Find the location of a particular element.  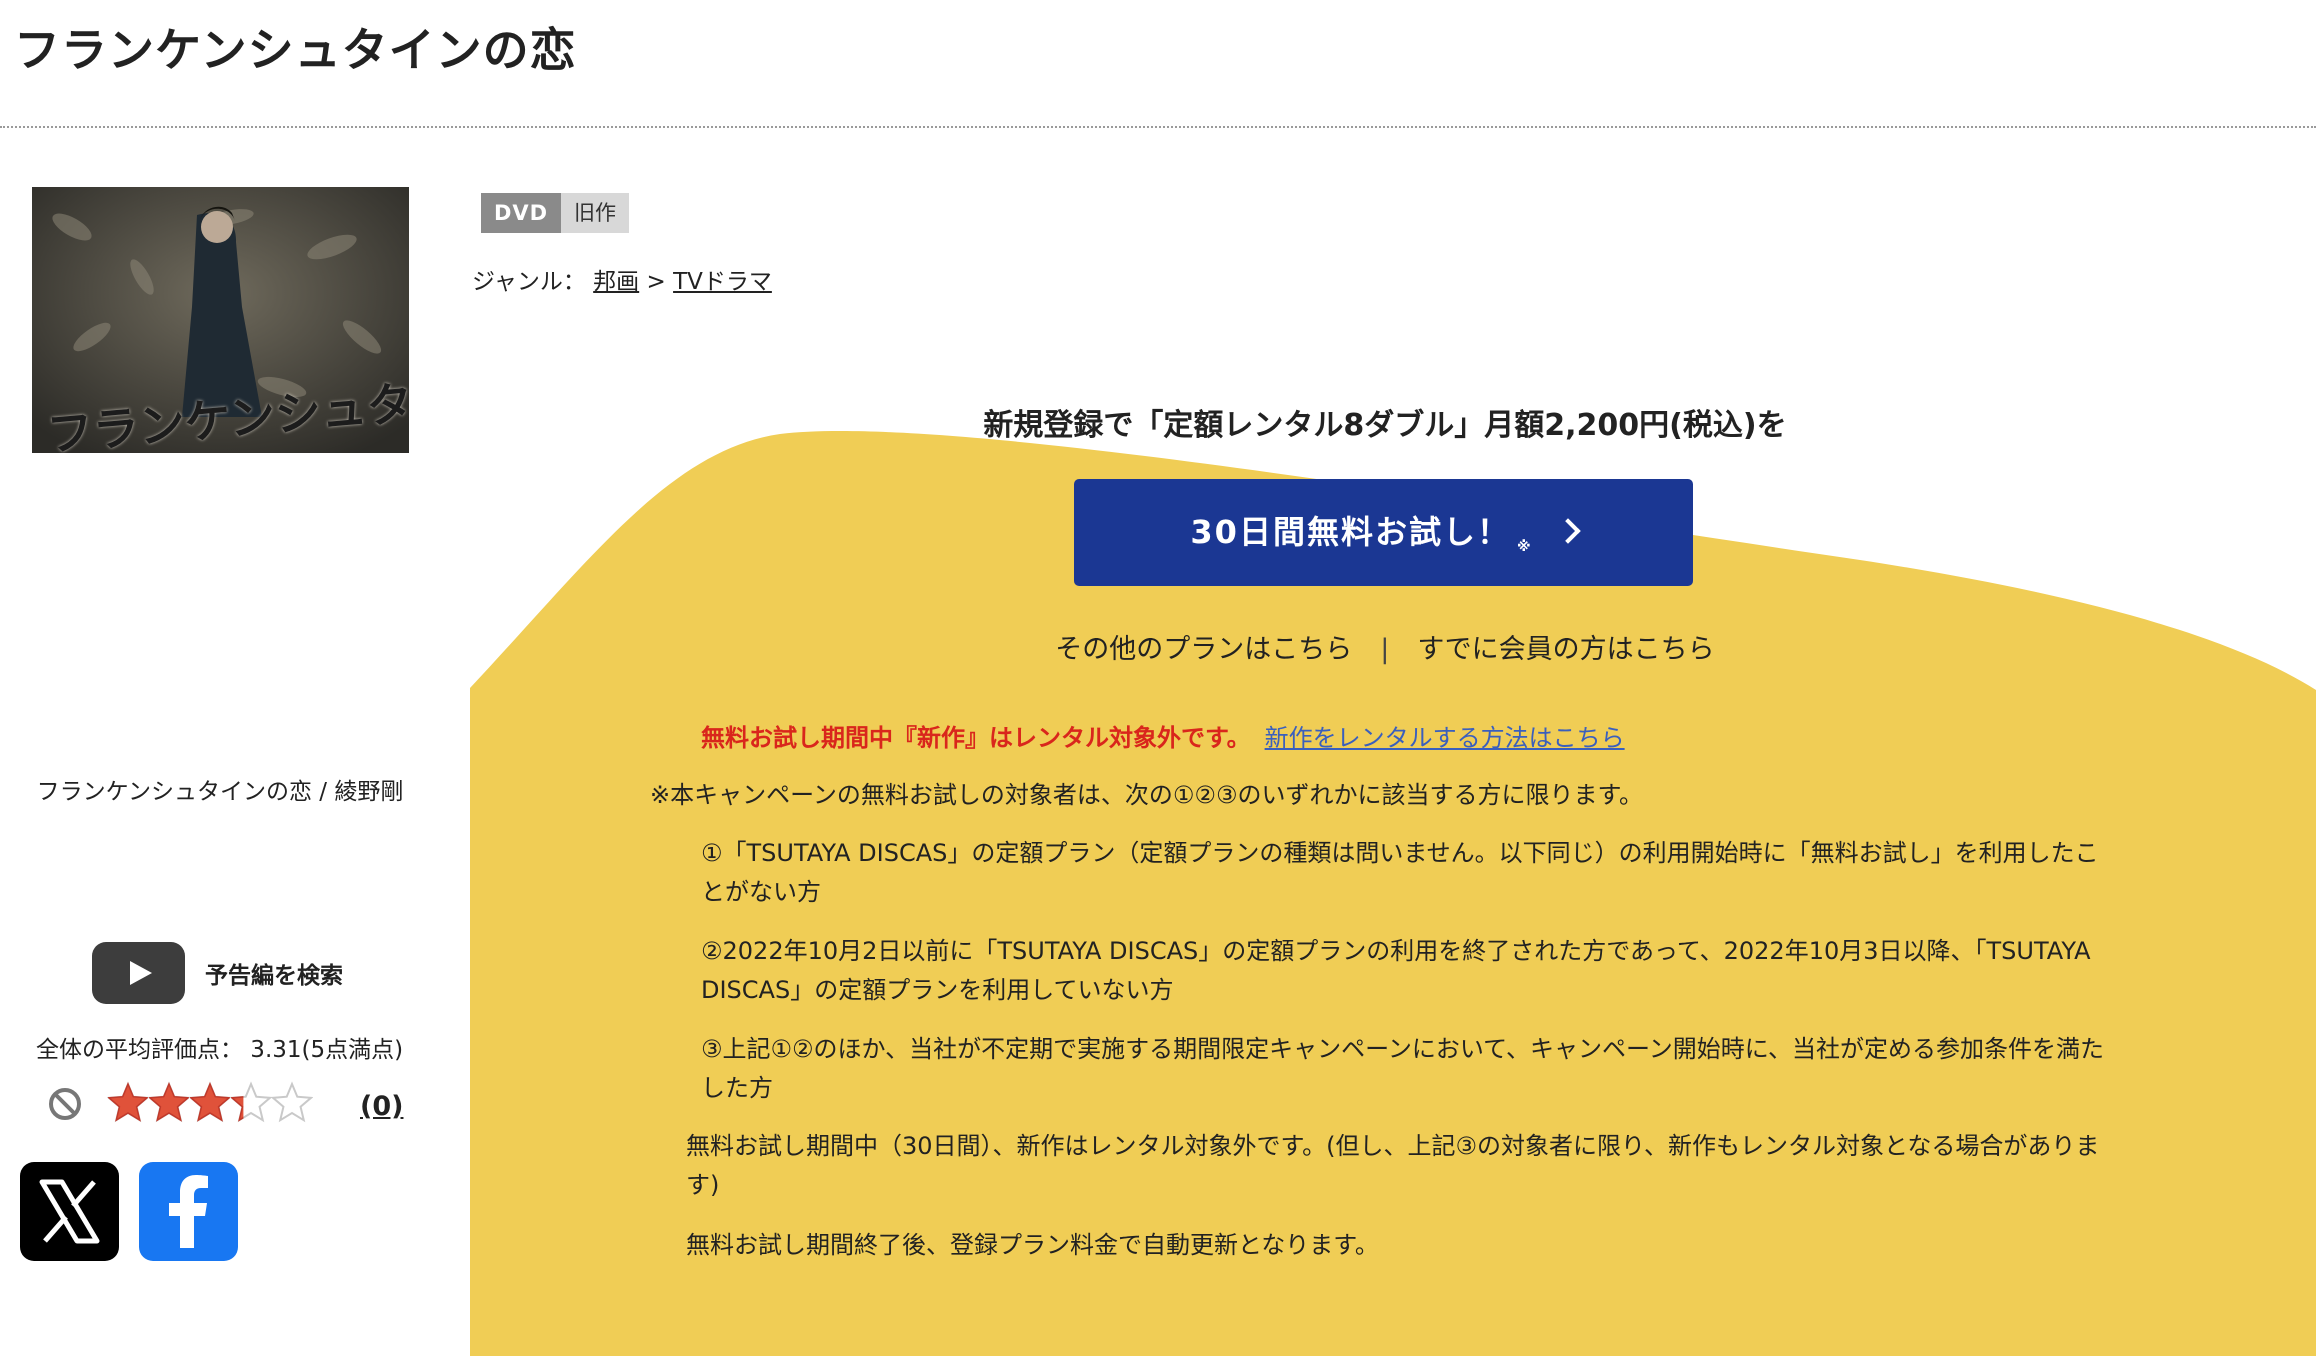

youtube-play-button is located at coordinates (138, 973).